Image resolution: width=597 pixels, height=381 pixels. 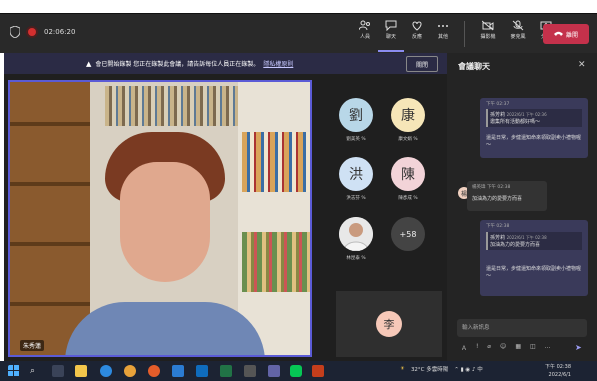 What do you see at coordinates (464, 347) in the screenshot?
I see `format-icon: Ａ` at bounding box center [464, 347].